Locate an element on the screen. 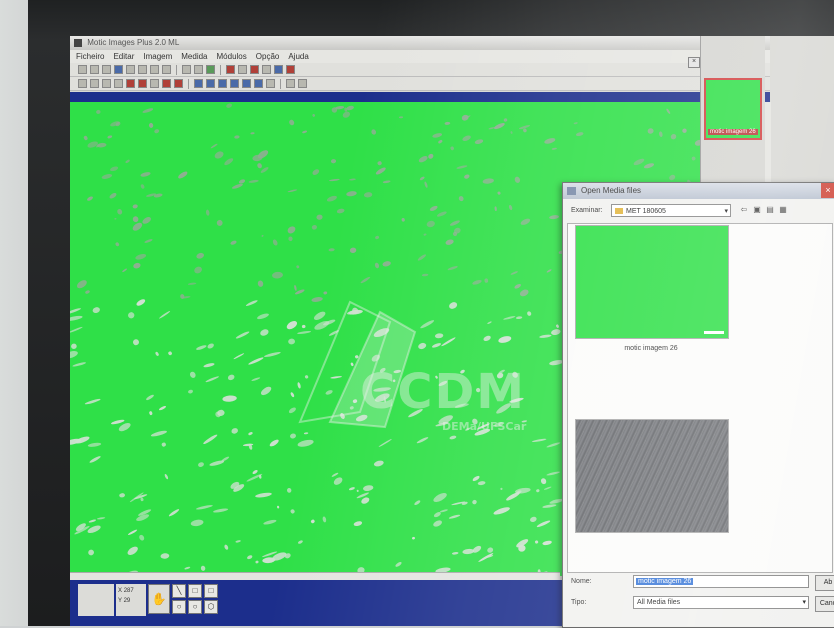 The height and width of the screenshot is (628, 834). back-icon: ⇦ is located at coordinates (744, 209).